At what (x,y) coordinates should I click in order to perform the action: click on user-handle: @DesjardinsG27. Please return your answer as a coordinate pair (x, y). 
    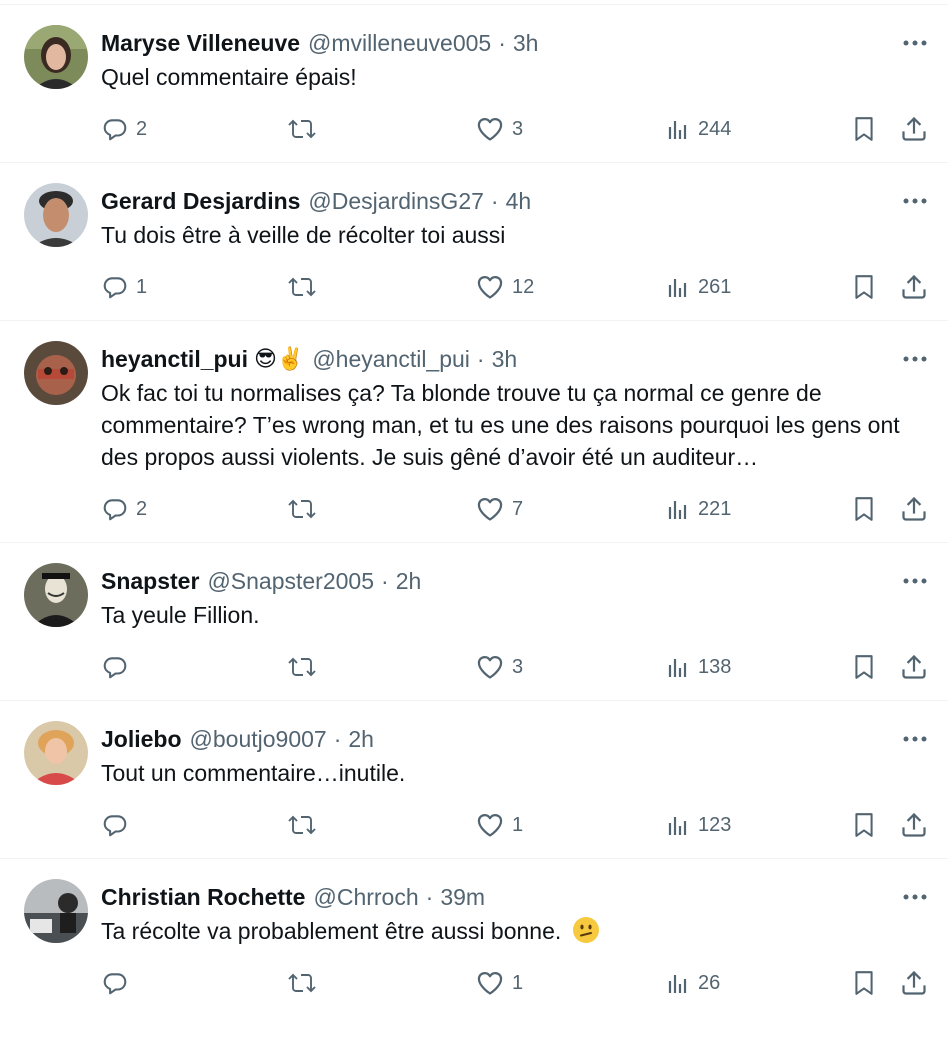
    Looking at the image, I should click on (395, 201).